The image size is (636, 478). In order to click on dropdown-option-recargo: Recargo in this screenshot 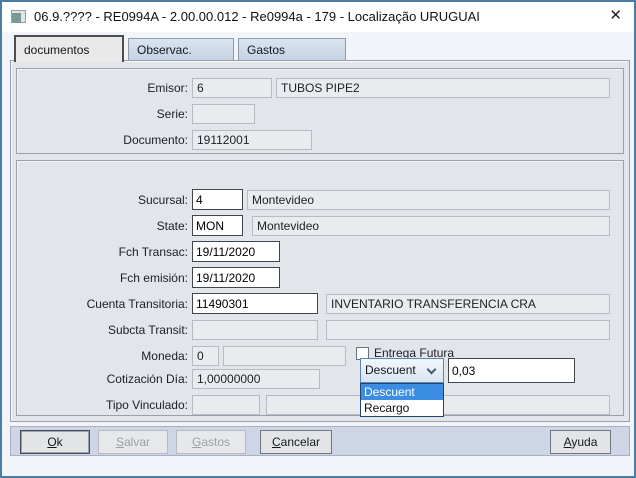, I will do `click(402, 408)`.